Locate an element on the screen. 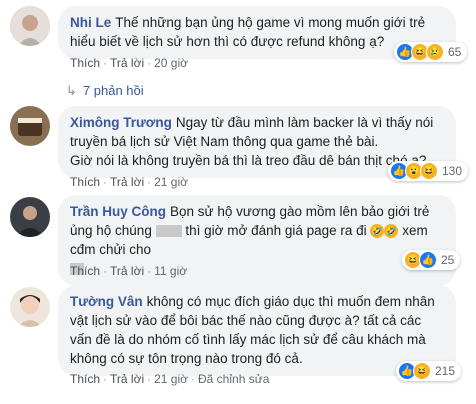 The width and height of the screenshot is (476, 404). comment-actions: Thích · Trả lời · 20 giờ is located at coordinates (129, 63).